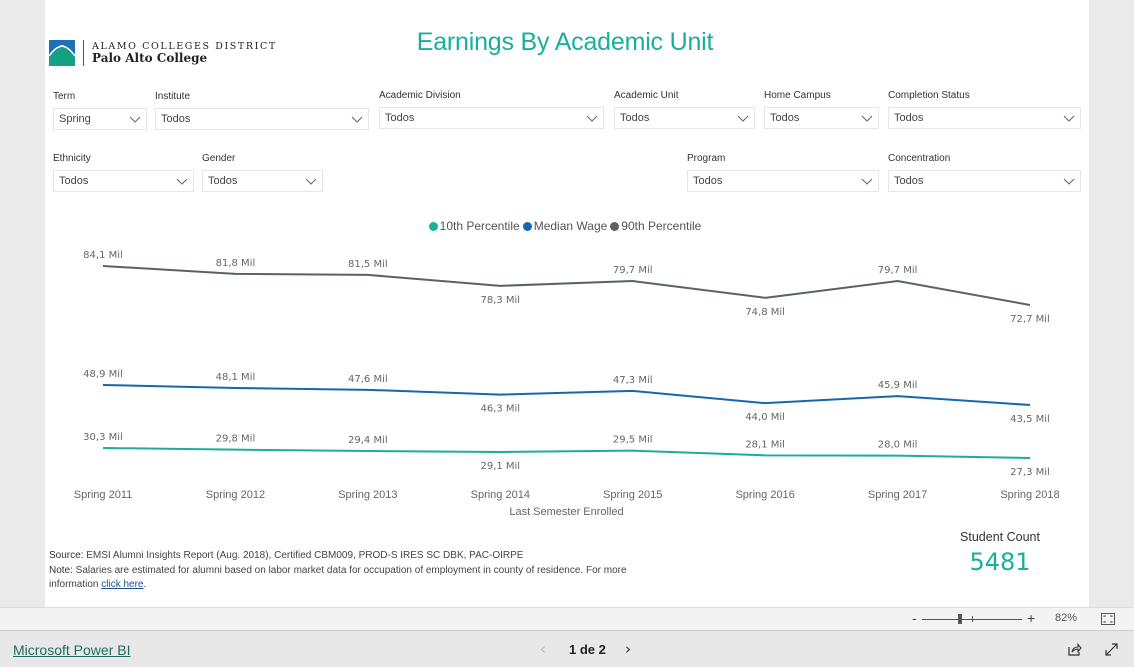  Describe the element at coordinates (75, 119) in the screenshot. I see `slicer-value: Spring` at that location.